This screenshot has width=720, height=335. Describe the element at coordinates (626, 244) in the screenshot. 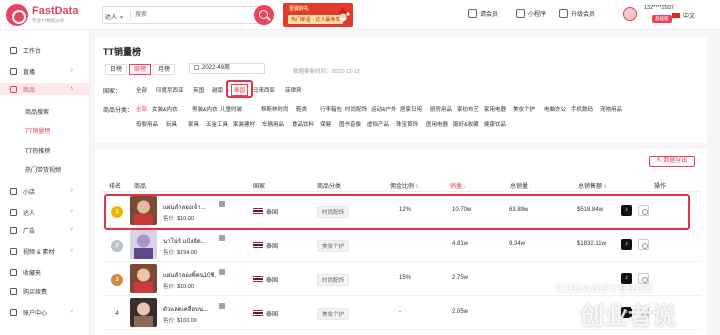

I see `tiktok-icon: ♪` at that location.